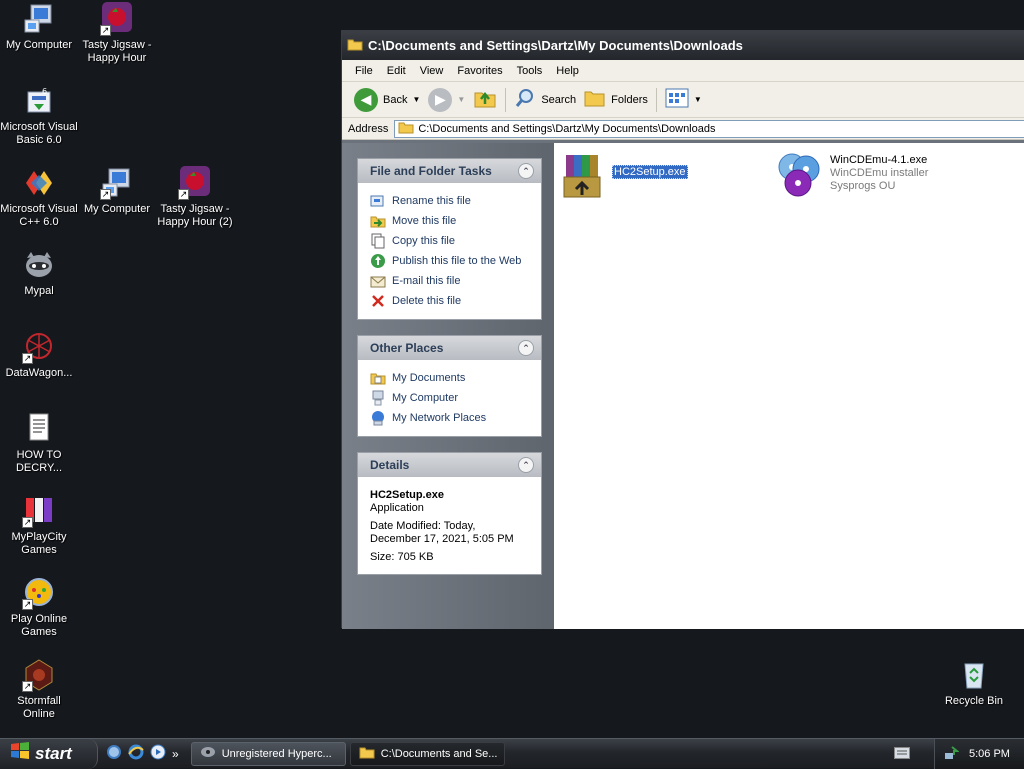 The image size is (1024, 769). Describe the element at coordinates (378, 379) in the screenshot. I see `my-documents-icon` at that location.